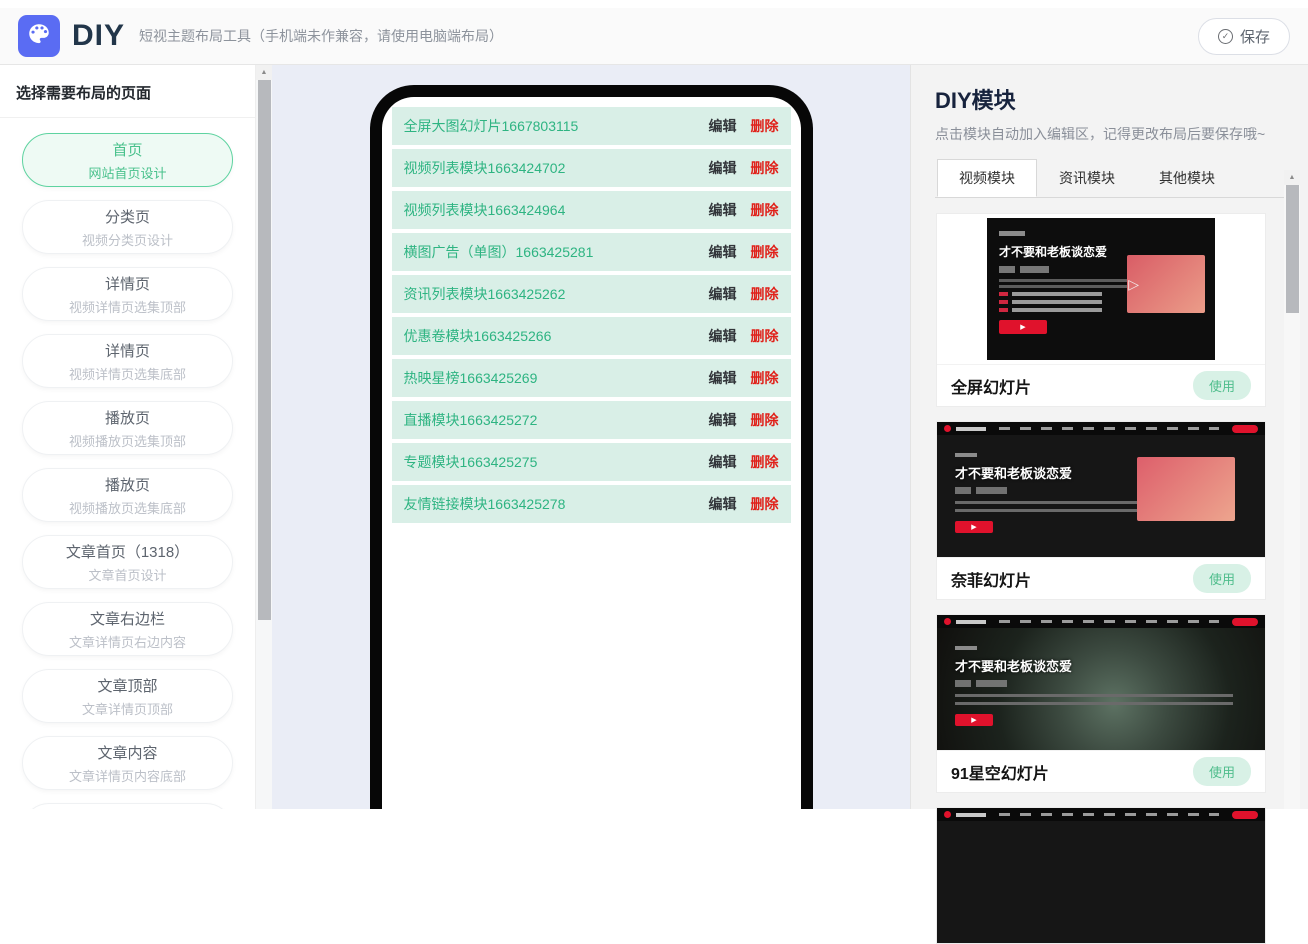 The width and height of the screenshot is (1308, 944). Describe the element at coordinates (127, 294) in the screenshot. I see `sidebar-item-detail-top: 详情页 视频详情页选集顶部` at that location.